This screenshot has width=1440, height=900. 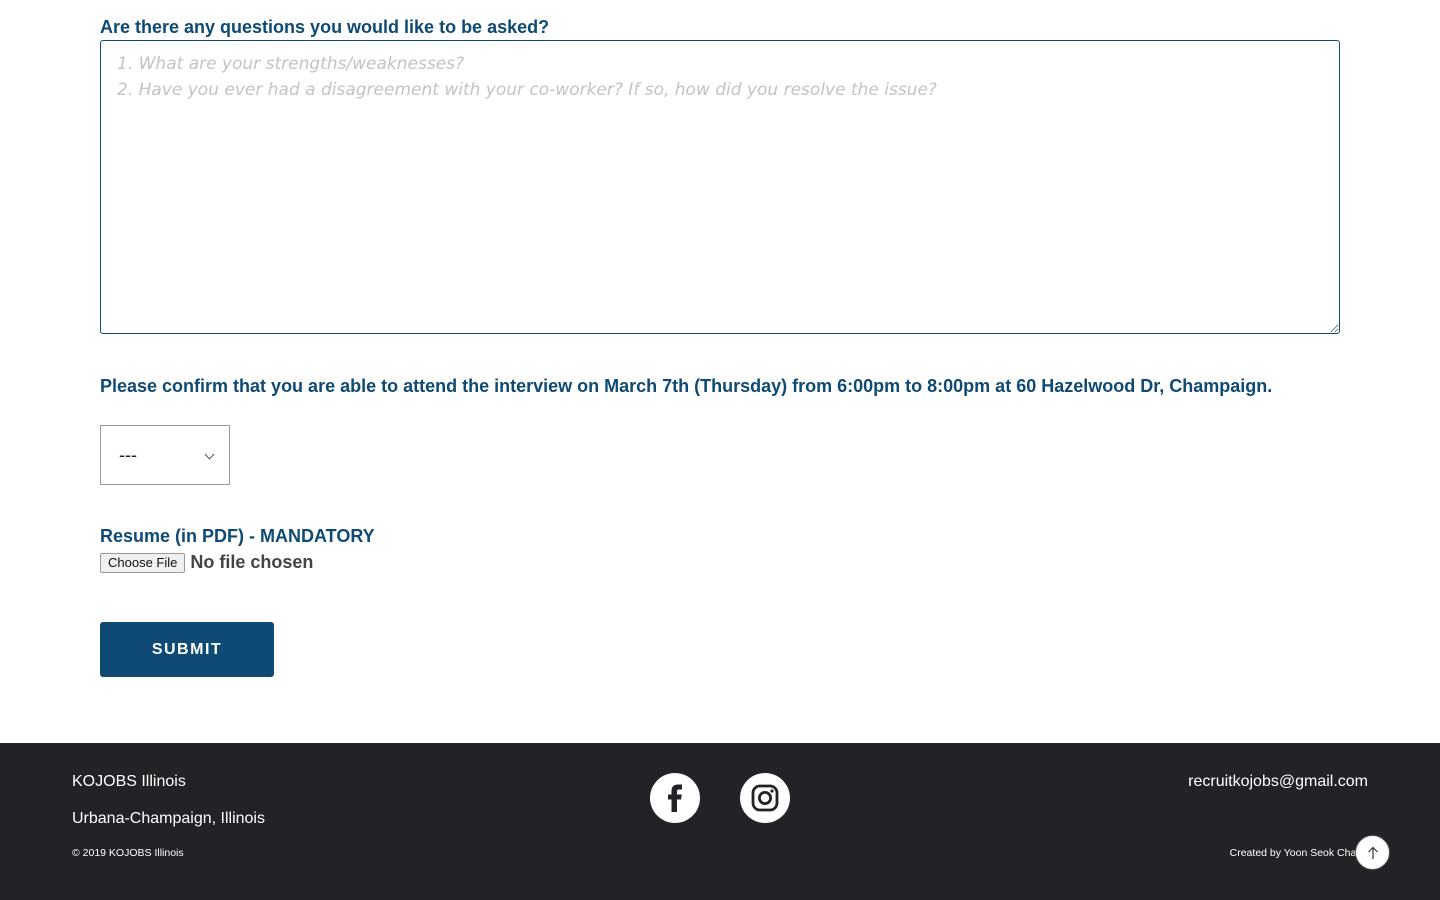 I want to click on arrow-up-icon, so click(x=1372, y=852).